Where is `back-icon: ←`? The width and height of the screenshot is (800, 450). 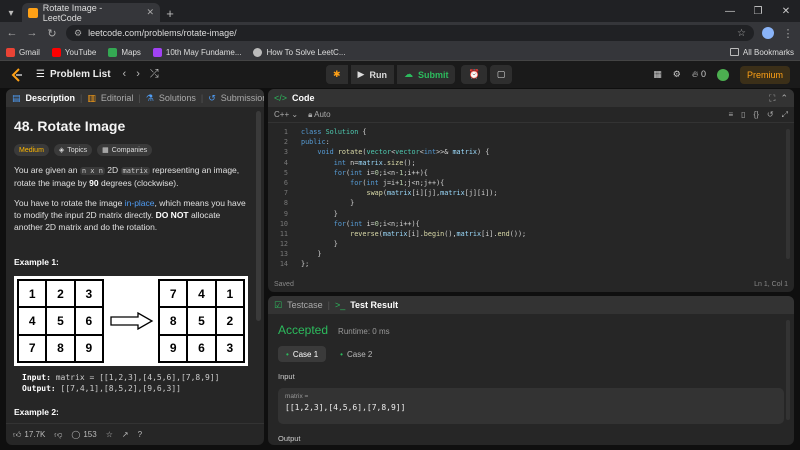
back-icon: ← is located at coordinates (12, 33).